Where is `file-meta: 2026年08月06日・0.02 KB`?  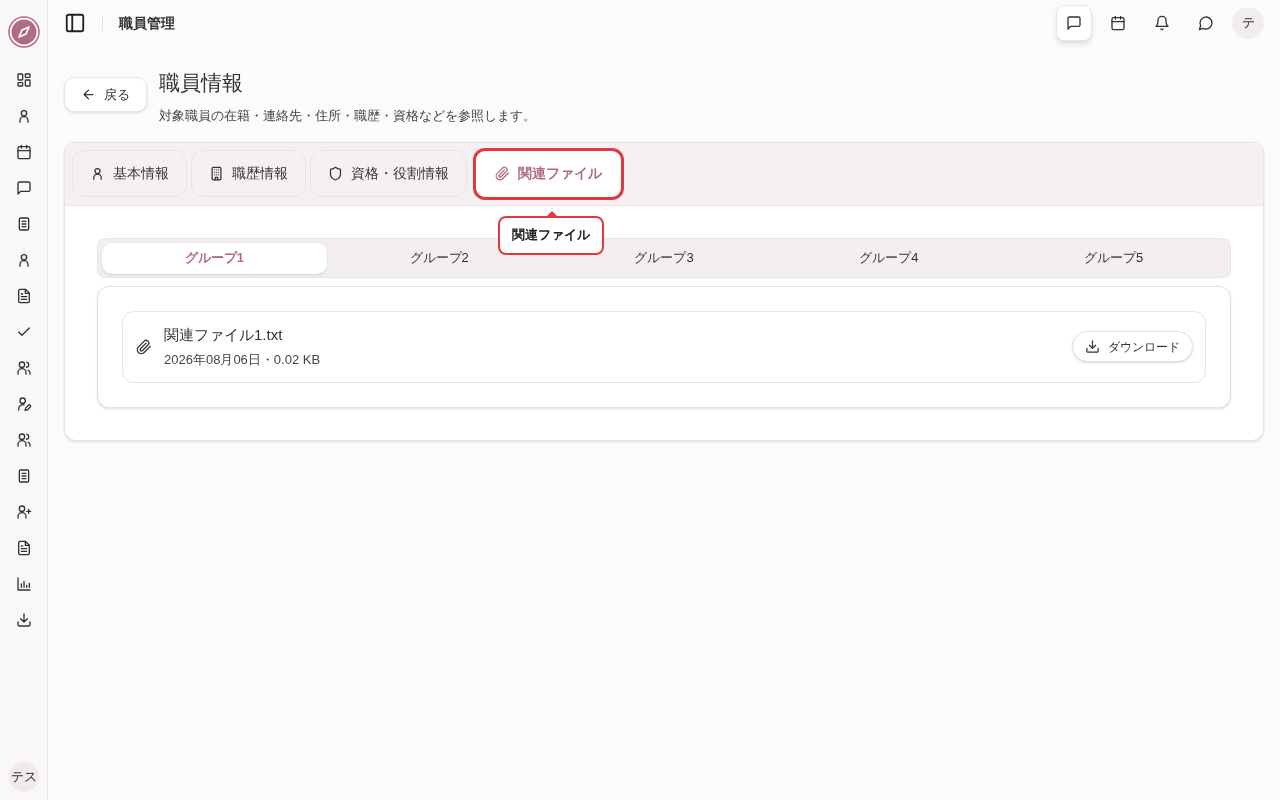 file-meta: 2026年08月06日・0.02 KB is located at coordinates (242, 360).